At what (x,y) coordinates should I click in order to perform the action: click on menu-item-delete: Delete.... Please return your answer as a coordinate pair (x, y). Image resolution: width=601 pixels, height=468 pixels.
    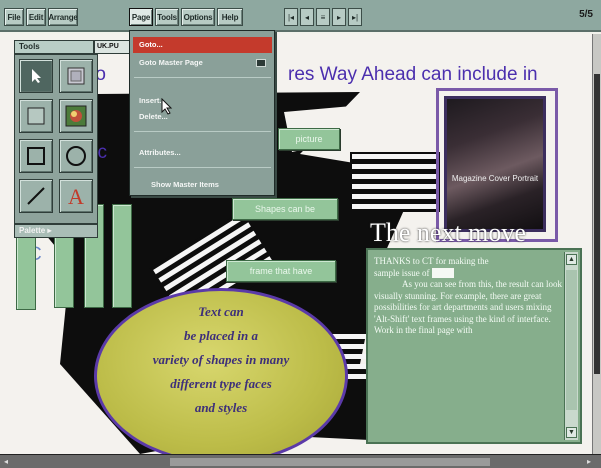
    Looking at the image, I should click on (202, 117).